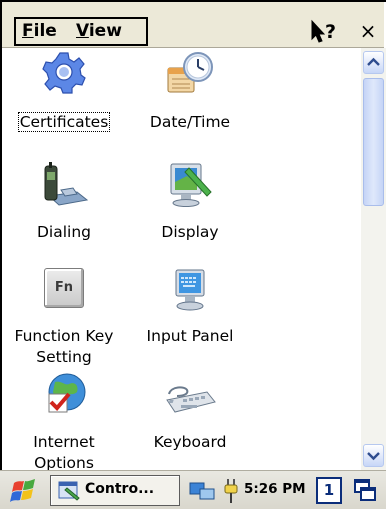 The height and width of the screenshot is (509, 386). What do you see at coordinates (329, 490) in the screenshot?
I see `input-method-indicator: 1` at bounding box center [329, 490].